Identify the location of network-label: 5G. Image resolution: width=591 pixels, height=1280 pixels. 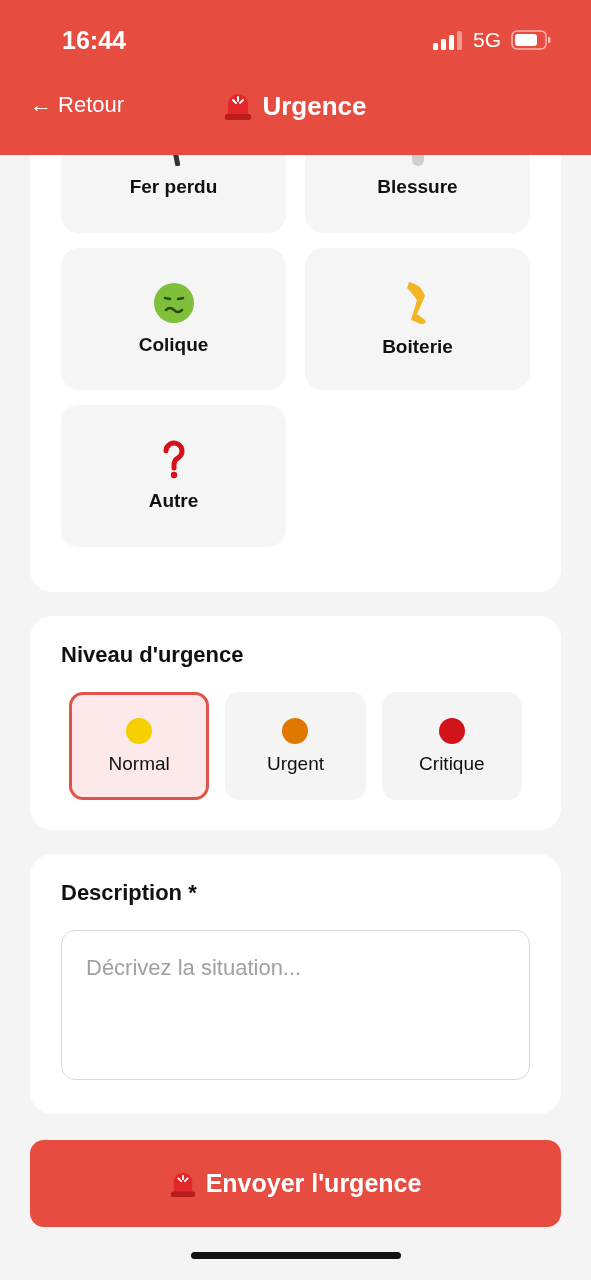
(487, 40).